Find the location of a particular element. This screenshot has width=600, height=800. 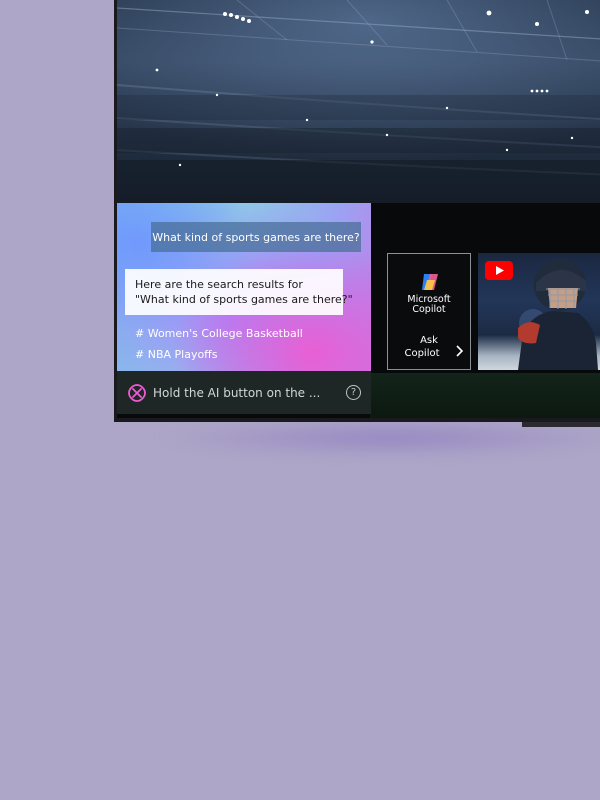

ai-response-line1: Here are the search results for is located at coordinates (219, 284).